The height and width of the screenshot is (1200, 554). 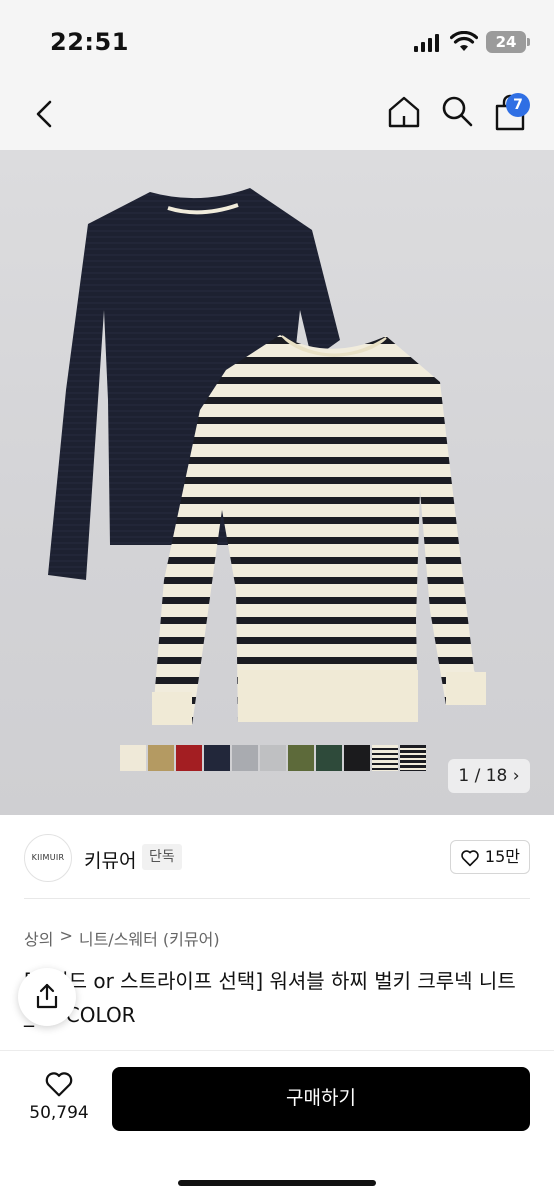 I want to click on brand-logo: KIIMUIR, so click(x=48, y=858).